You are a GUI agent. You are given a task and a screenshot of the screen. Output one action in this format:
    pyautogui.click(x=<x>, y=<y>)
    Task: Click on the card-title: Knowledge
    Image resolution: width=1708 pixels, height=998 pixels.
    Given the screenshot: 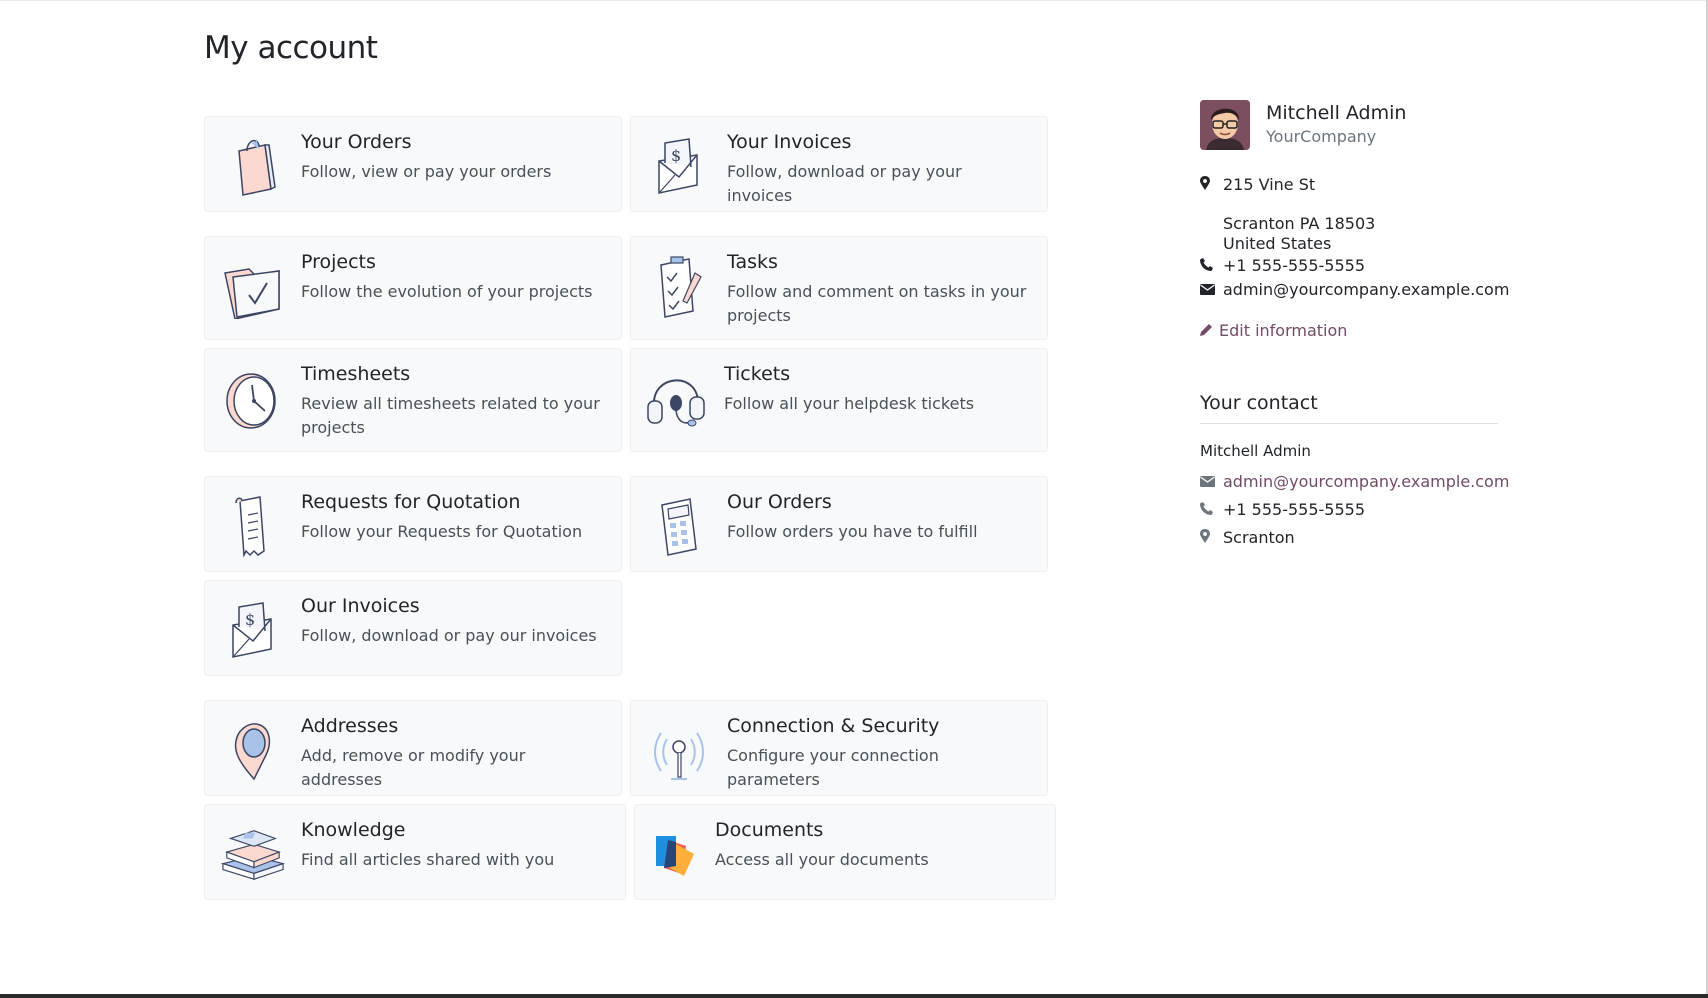 What is the action you would take?
    pyautogui.click(x=353, y=830)
    